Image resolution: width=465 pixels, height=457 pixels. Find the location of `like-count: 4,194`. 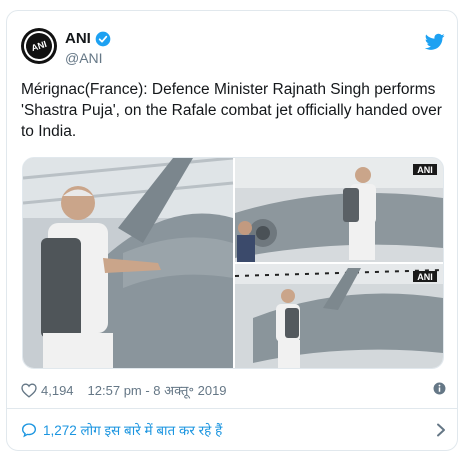

like-count: 4,194 is located at coordinates (57, 390).